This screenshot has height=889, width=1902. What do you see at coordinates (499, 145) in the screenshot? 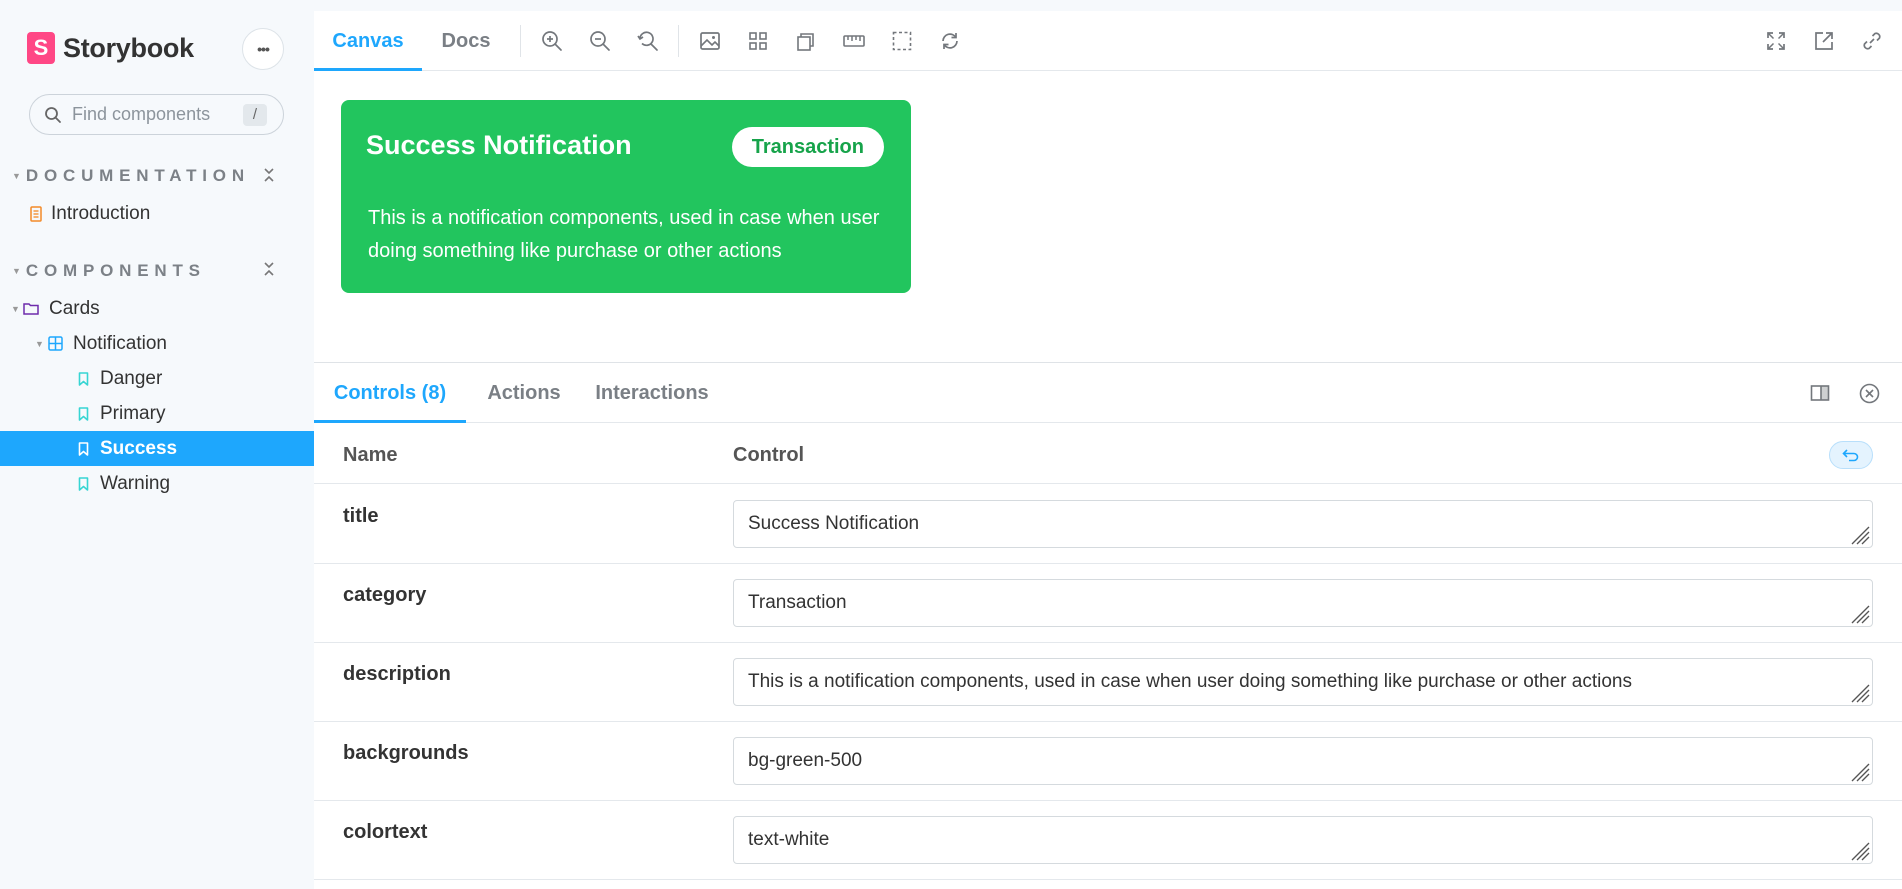
I see `notification-title: Success Notification` at bounding box center [499, 145].